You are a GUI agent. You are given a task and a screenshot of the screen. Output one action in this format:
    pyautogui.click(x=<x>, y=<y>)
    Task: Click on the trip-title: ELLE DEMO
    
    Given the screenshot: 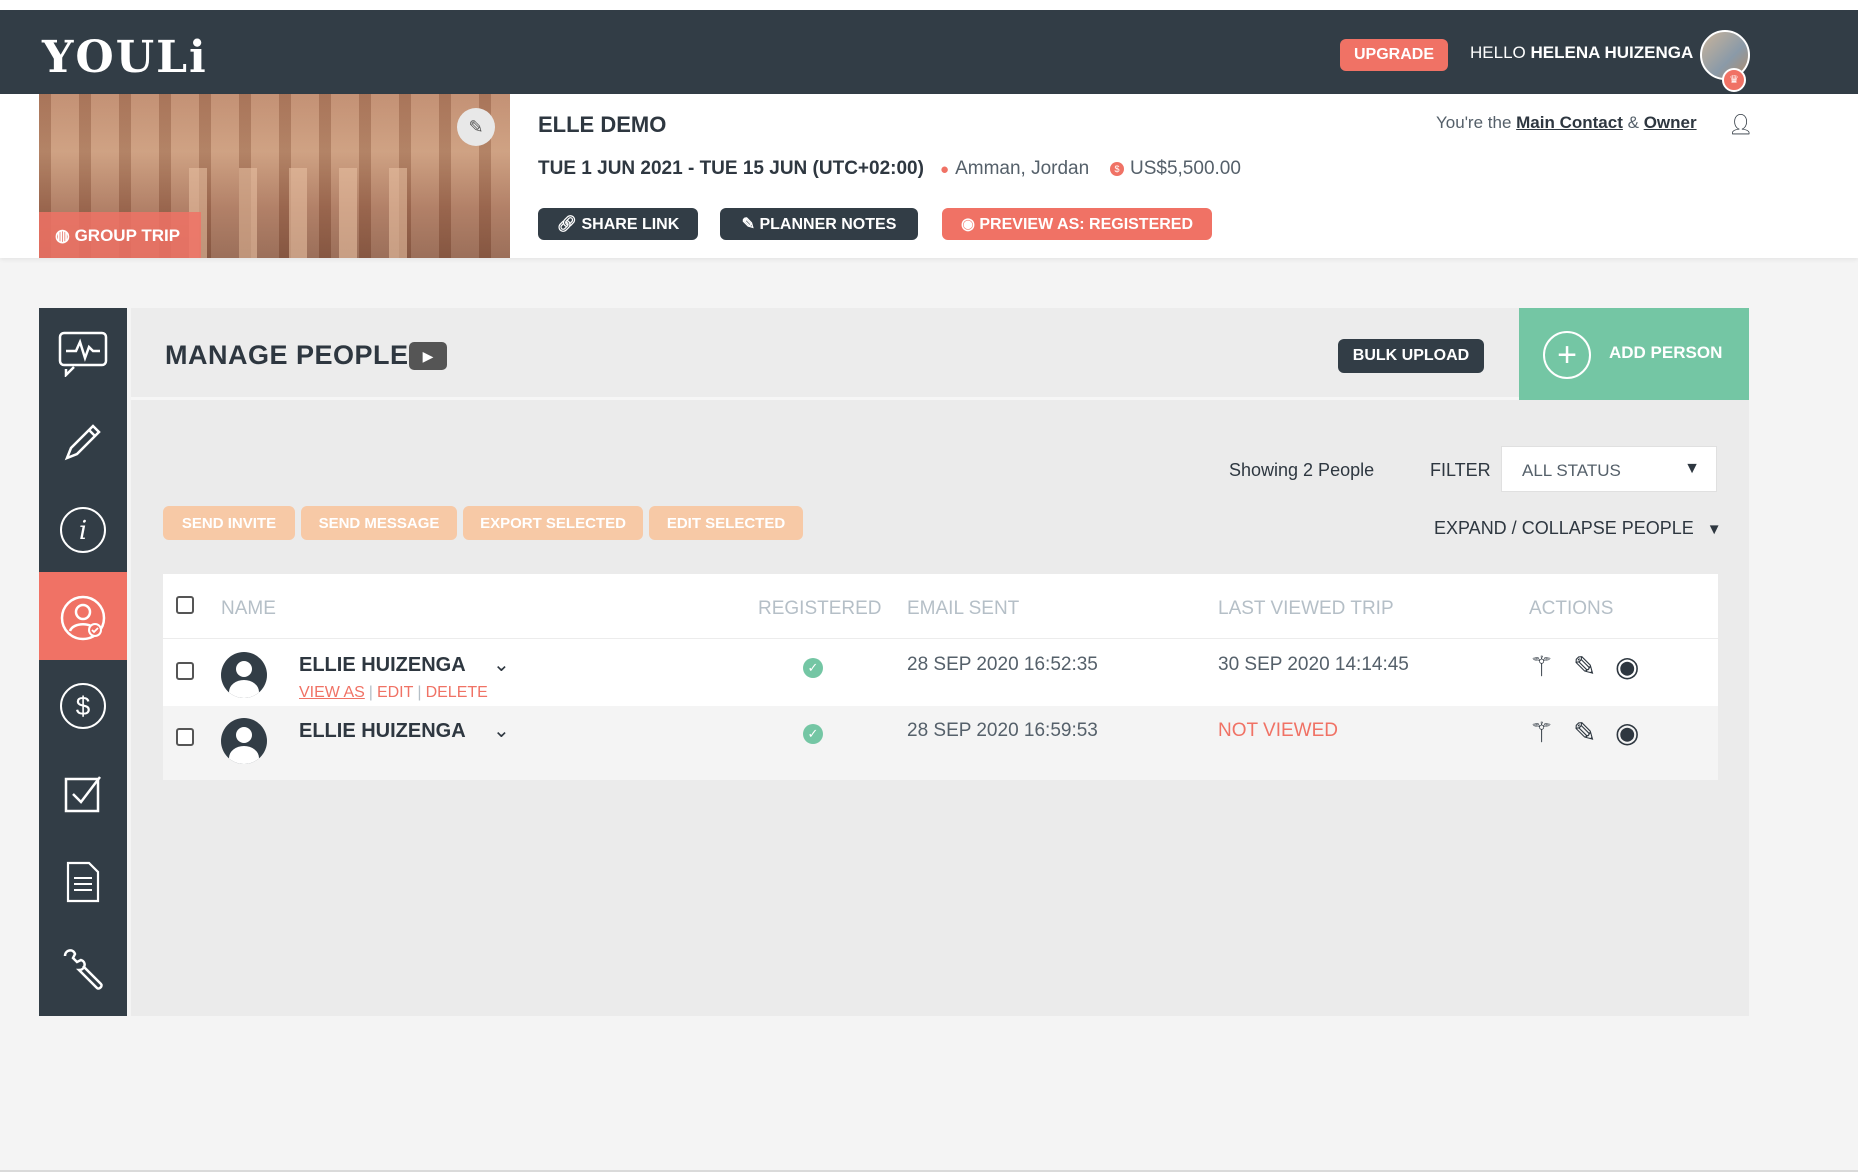 What is the action you would take?
    pyautogui.click(x=602, y=124)
    